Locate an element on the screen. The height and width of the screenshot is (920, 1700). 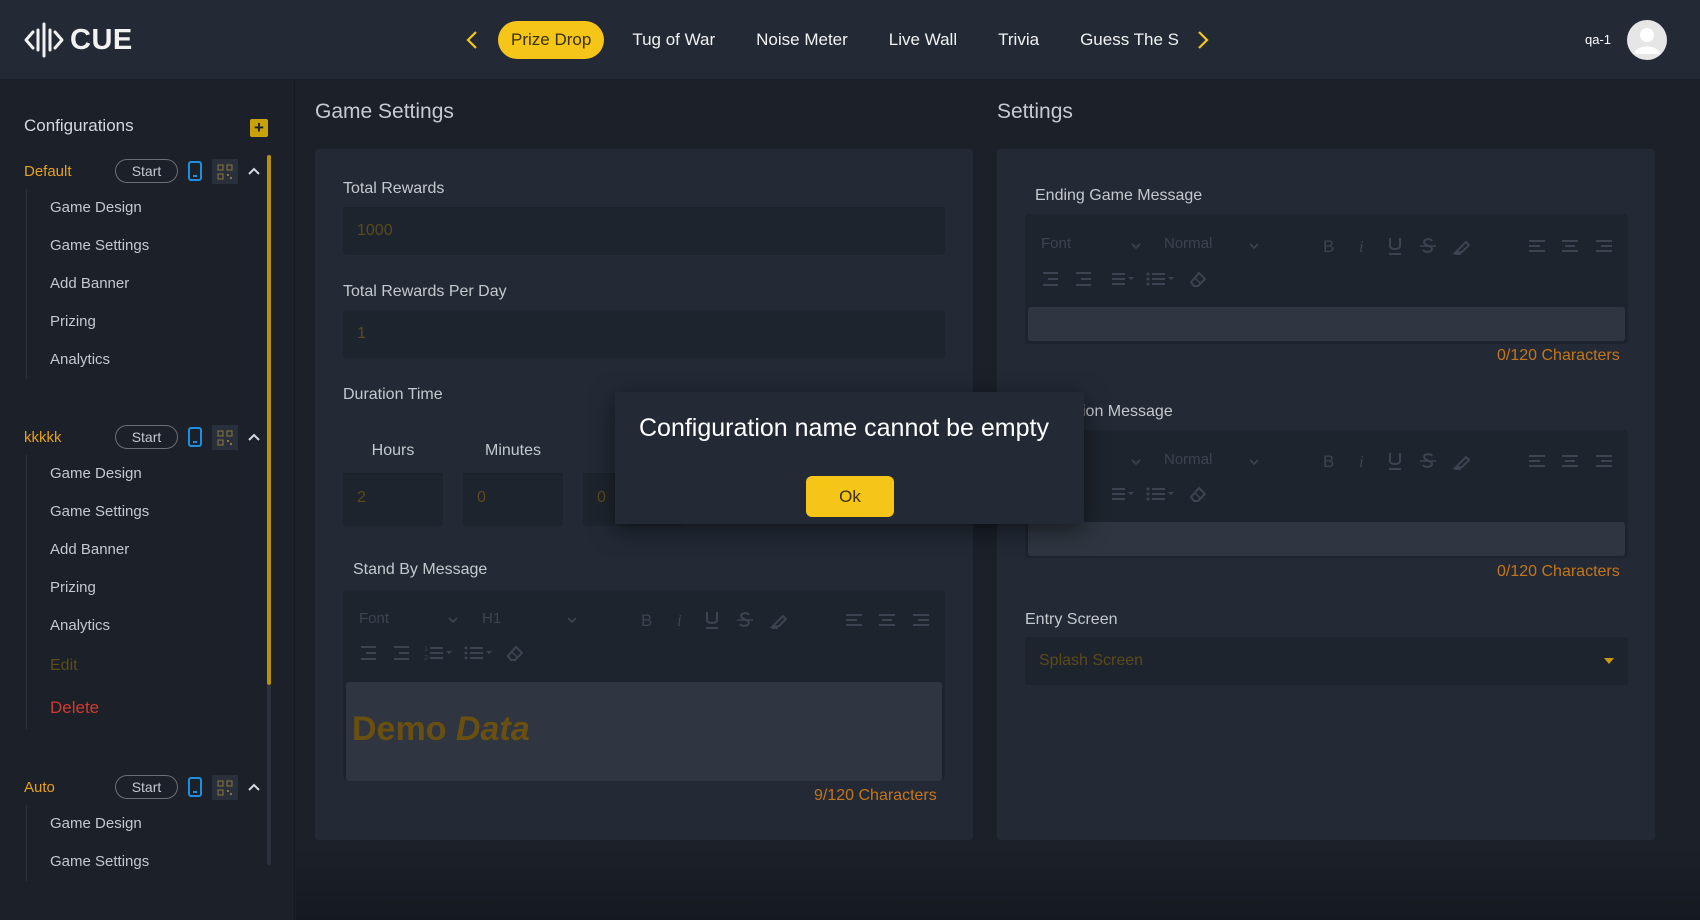
duration-minutes: Minutes 0 is located at coordinates (513, 477).